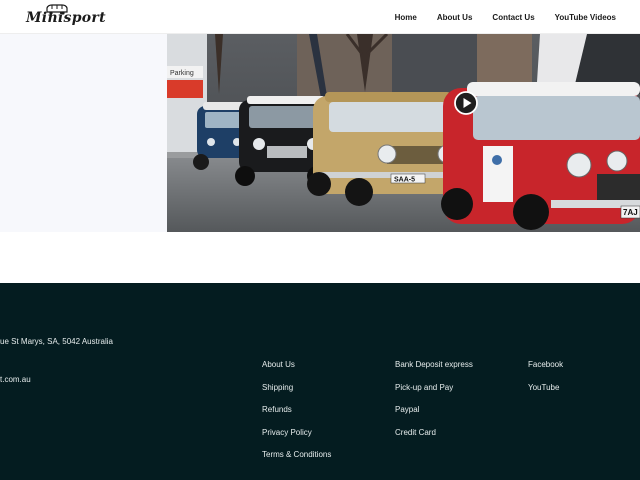 This screenshot has height=480, width=640. What do you see at coordinates (296, 364) in the screenshot?
I see `footer-link-about-us: About Us` at bounding box center [296, 364].